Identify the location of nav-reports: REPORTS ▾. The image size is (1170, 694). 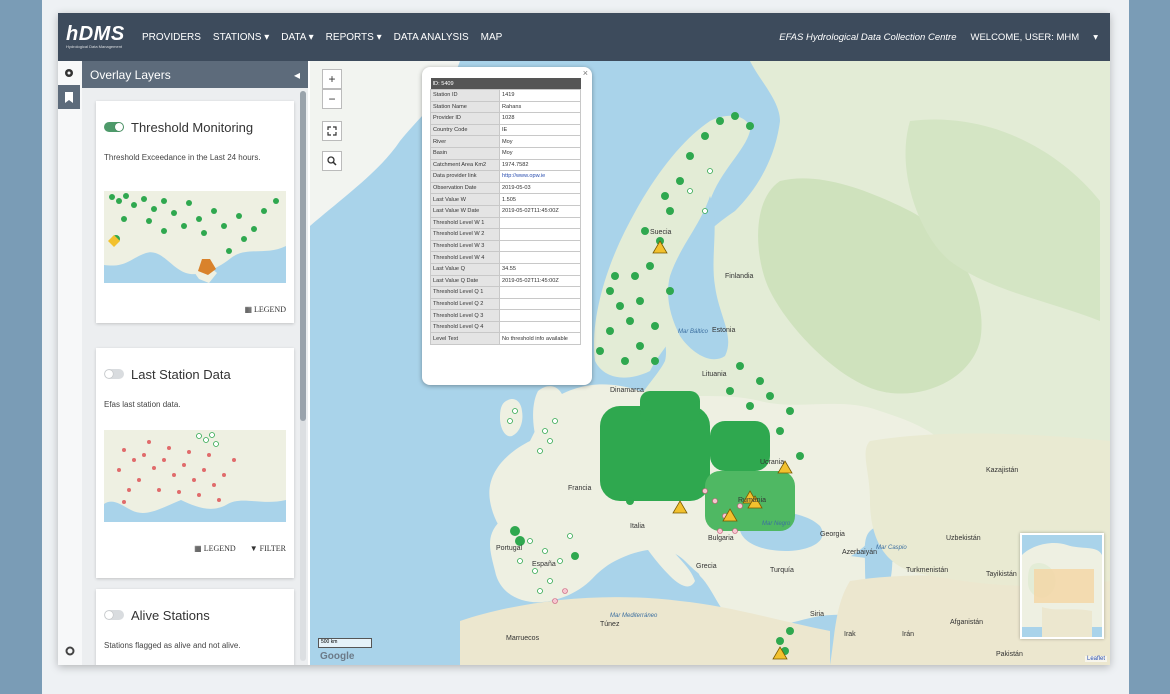
(354, 37).